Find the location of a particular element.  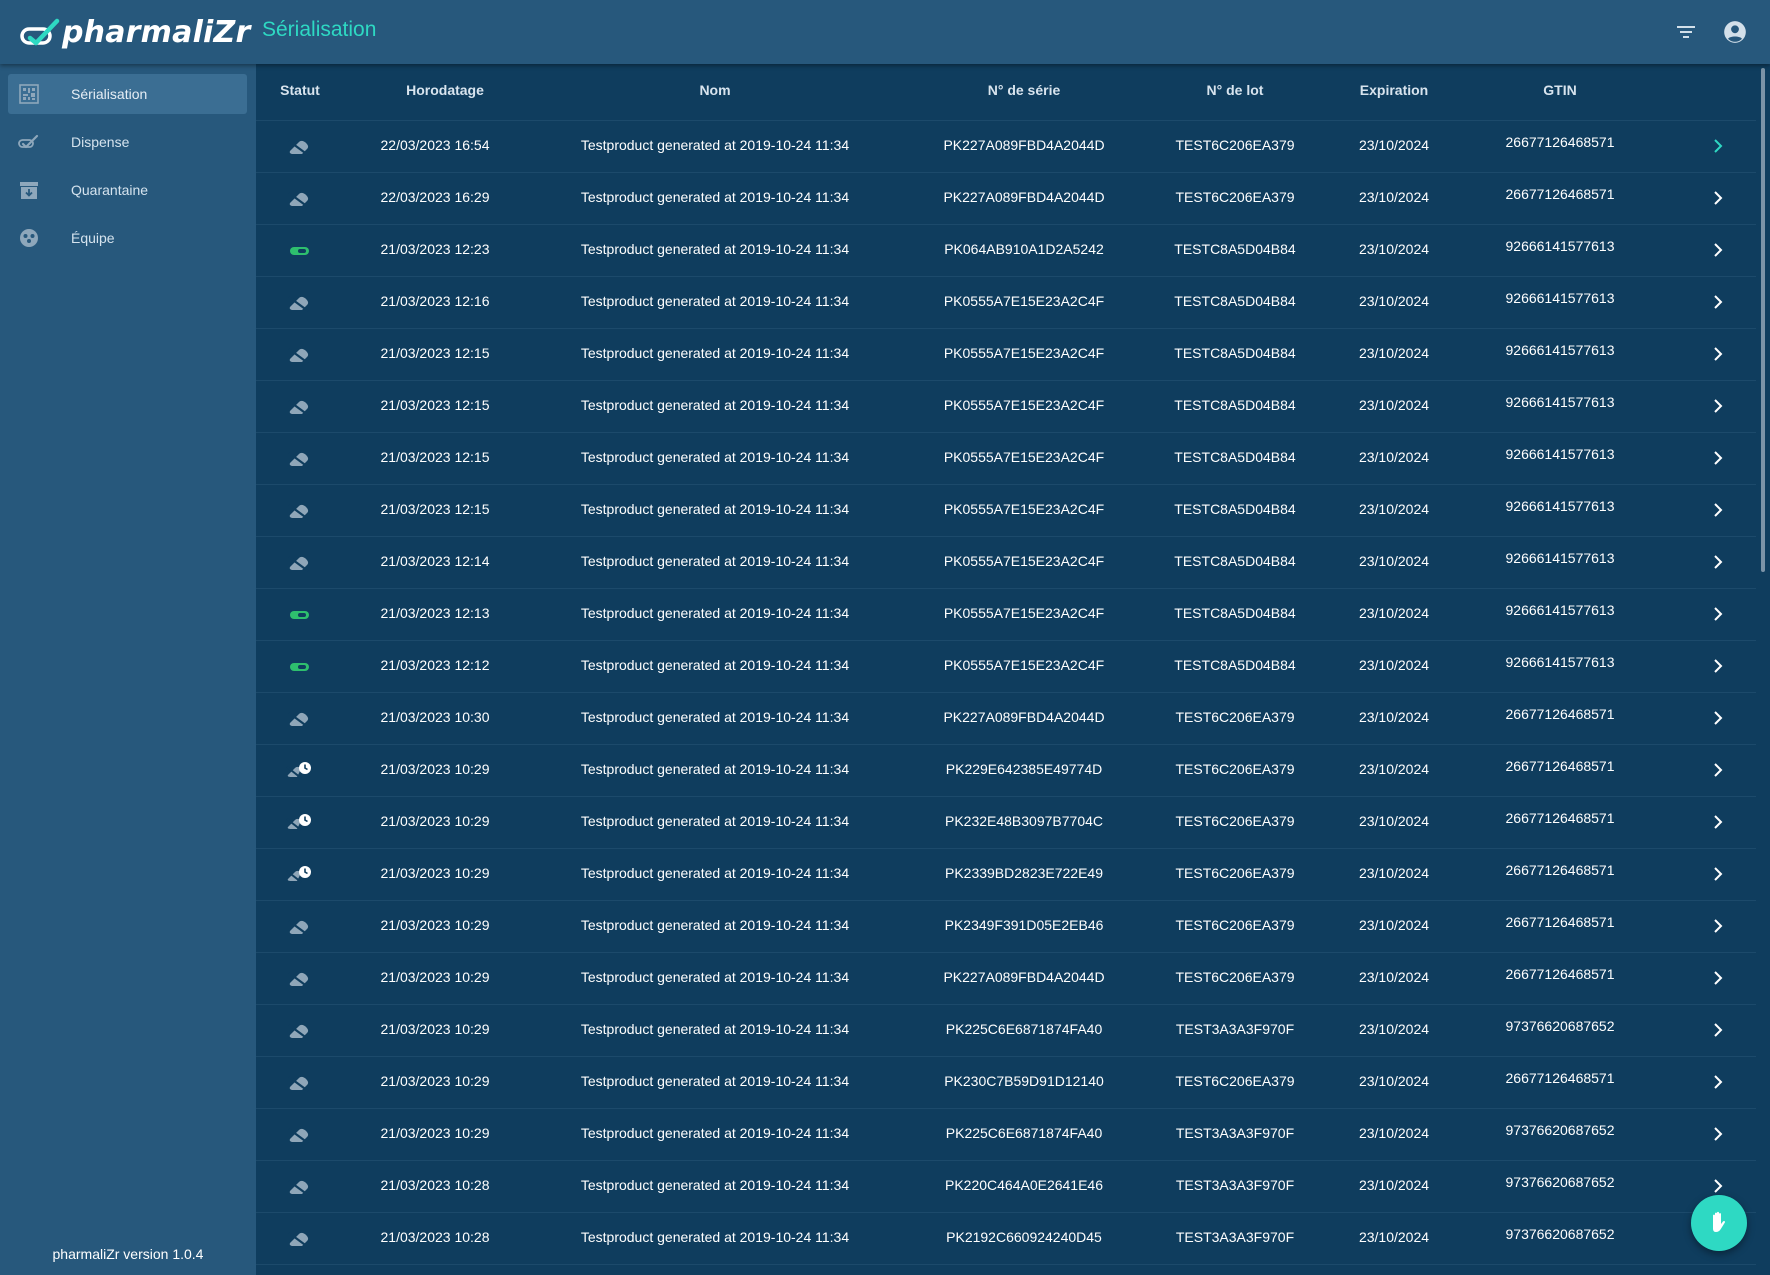

account-circle-icon is located at coordinates (1735, 32).